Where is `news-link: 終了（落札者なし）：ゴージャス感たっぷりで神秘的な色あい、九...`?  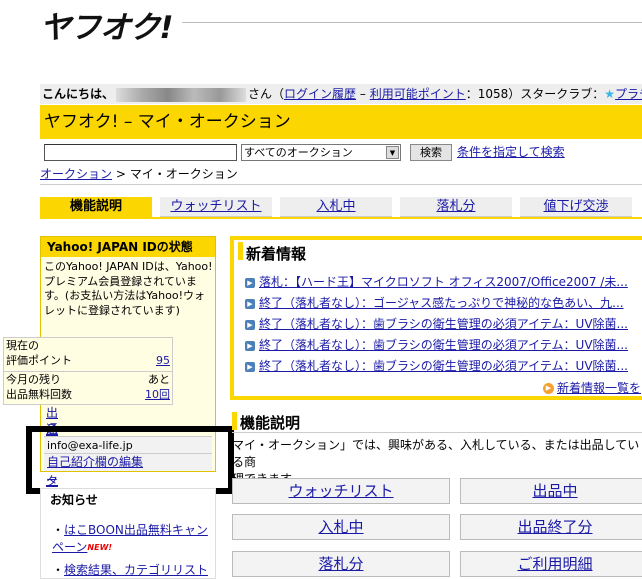
news-link: 終了（落札者なし）：ゴージャス感たっぷりで神秘的な色あい、九... is located at coordinates (441, 303).